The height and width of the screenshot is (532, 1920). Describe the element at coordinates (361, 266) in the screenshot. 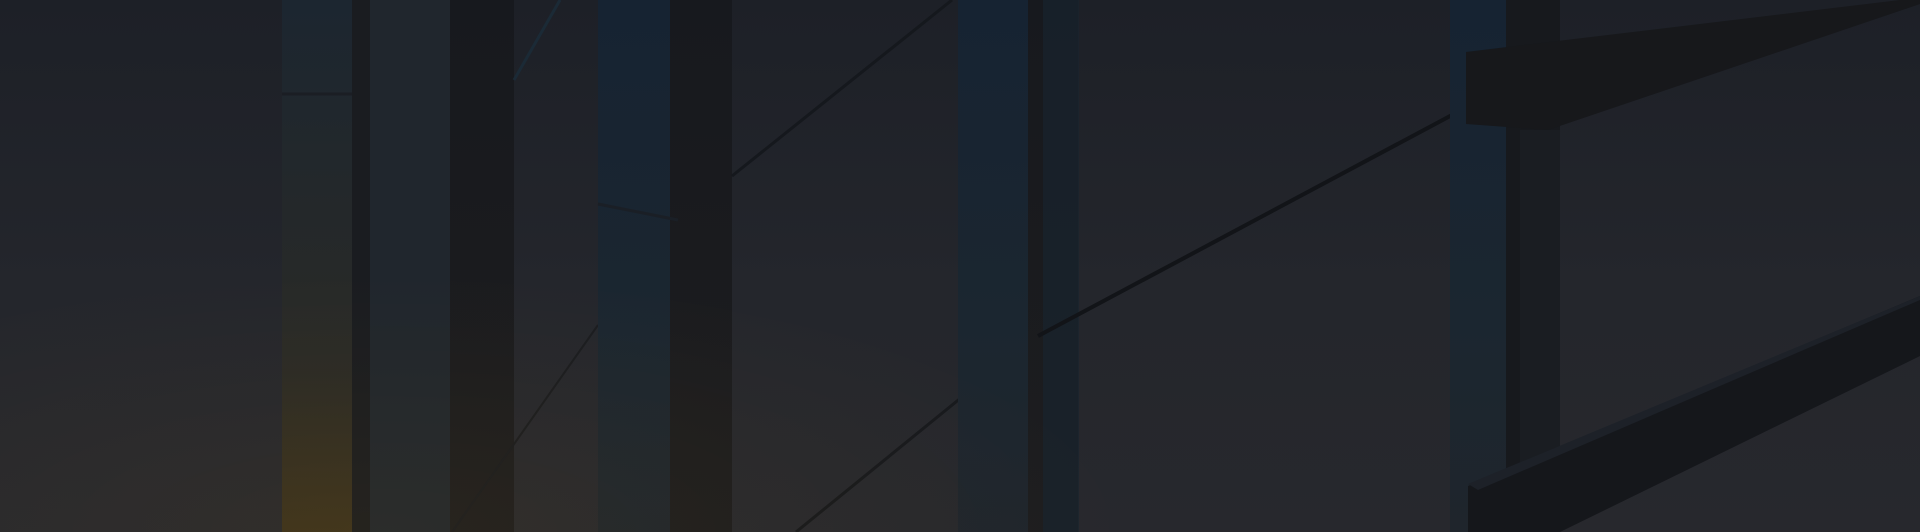

I see `facade-column-1-edge` at that location.